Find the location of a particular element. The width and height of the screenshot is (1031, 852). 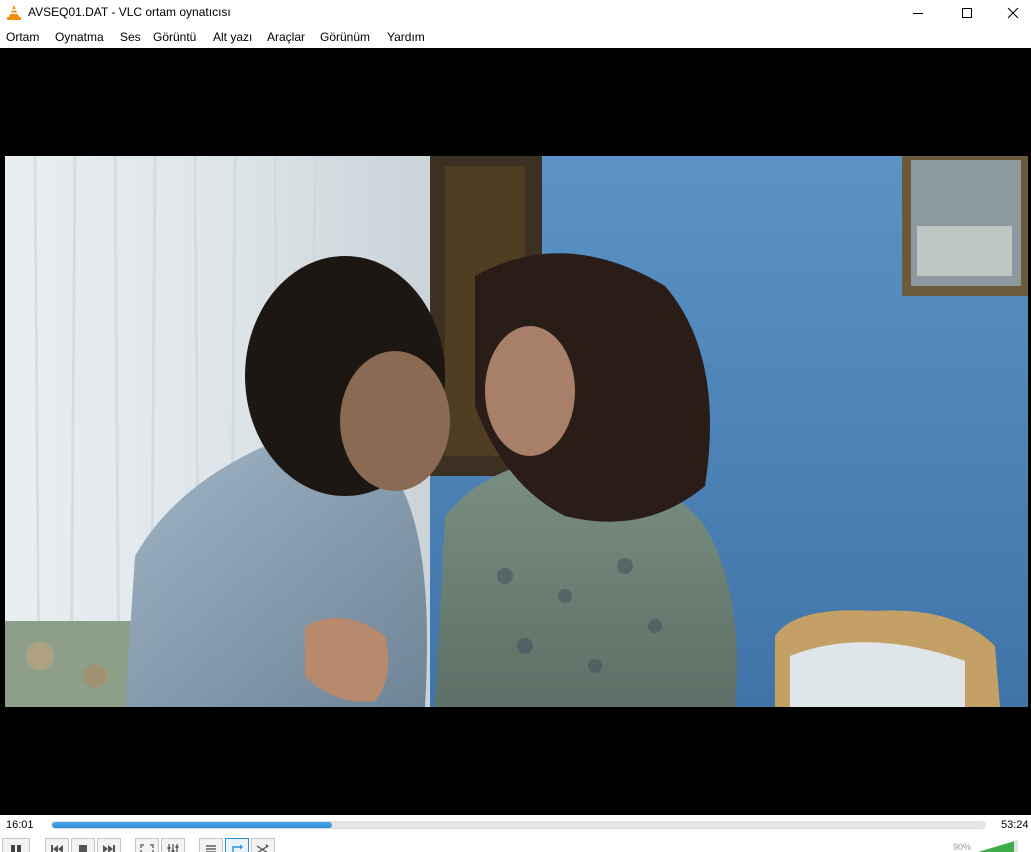

playlist-icon is located at coordinates (211, 848).